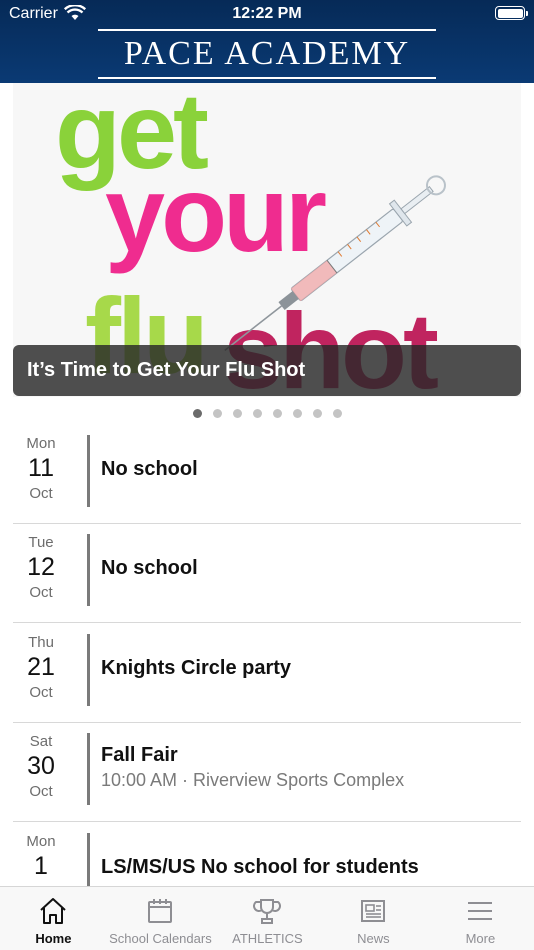 This screenshot has width=534, height=950. I want to click on event-date: Thu 21 Oct, so click(41, 667).